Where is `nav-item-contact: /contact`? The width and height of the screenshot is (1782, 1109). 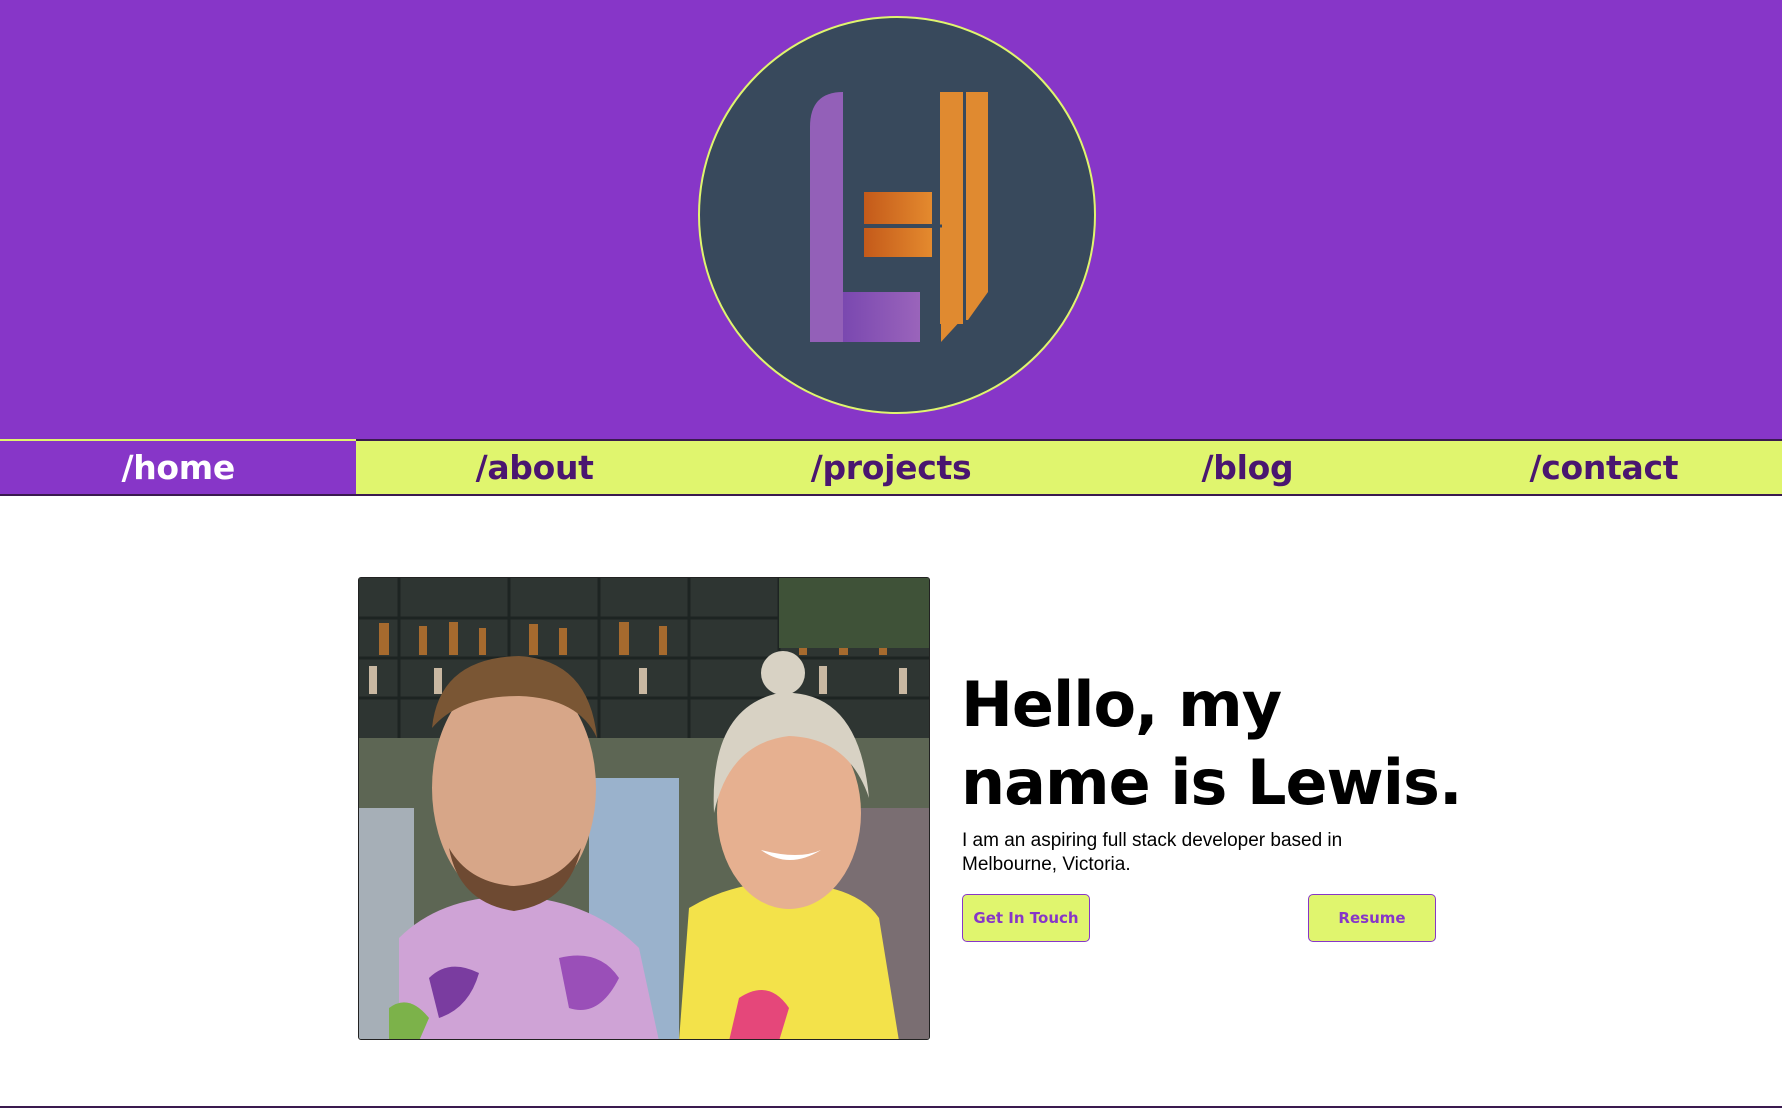
nav-item-contact: /contact is located at coordinates (1604, 467).